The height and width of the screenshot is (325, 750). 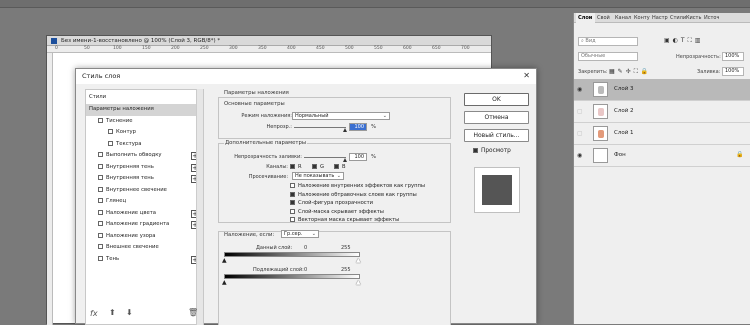 I want to click on blend-if-select: Гр.сер. ⌄, so click(x=300, y=234).